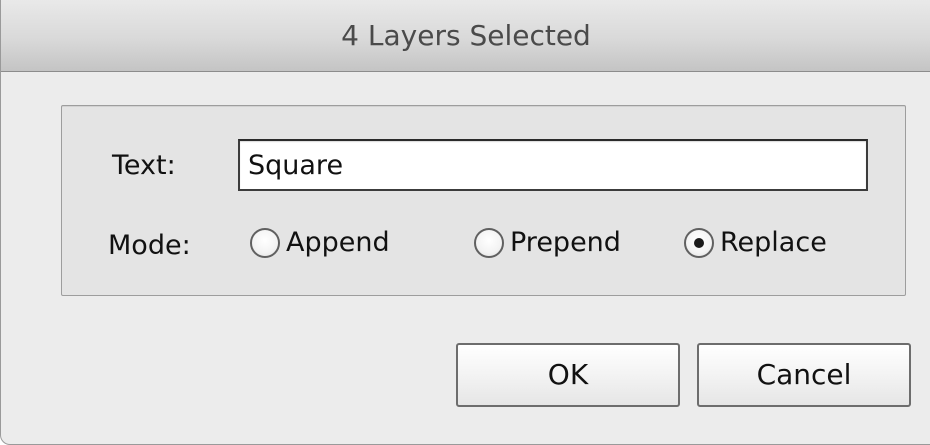 This screenshot has width=930, height=445. I want to click on dialog-title: 4 Layers Selected, so click(466, 35).